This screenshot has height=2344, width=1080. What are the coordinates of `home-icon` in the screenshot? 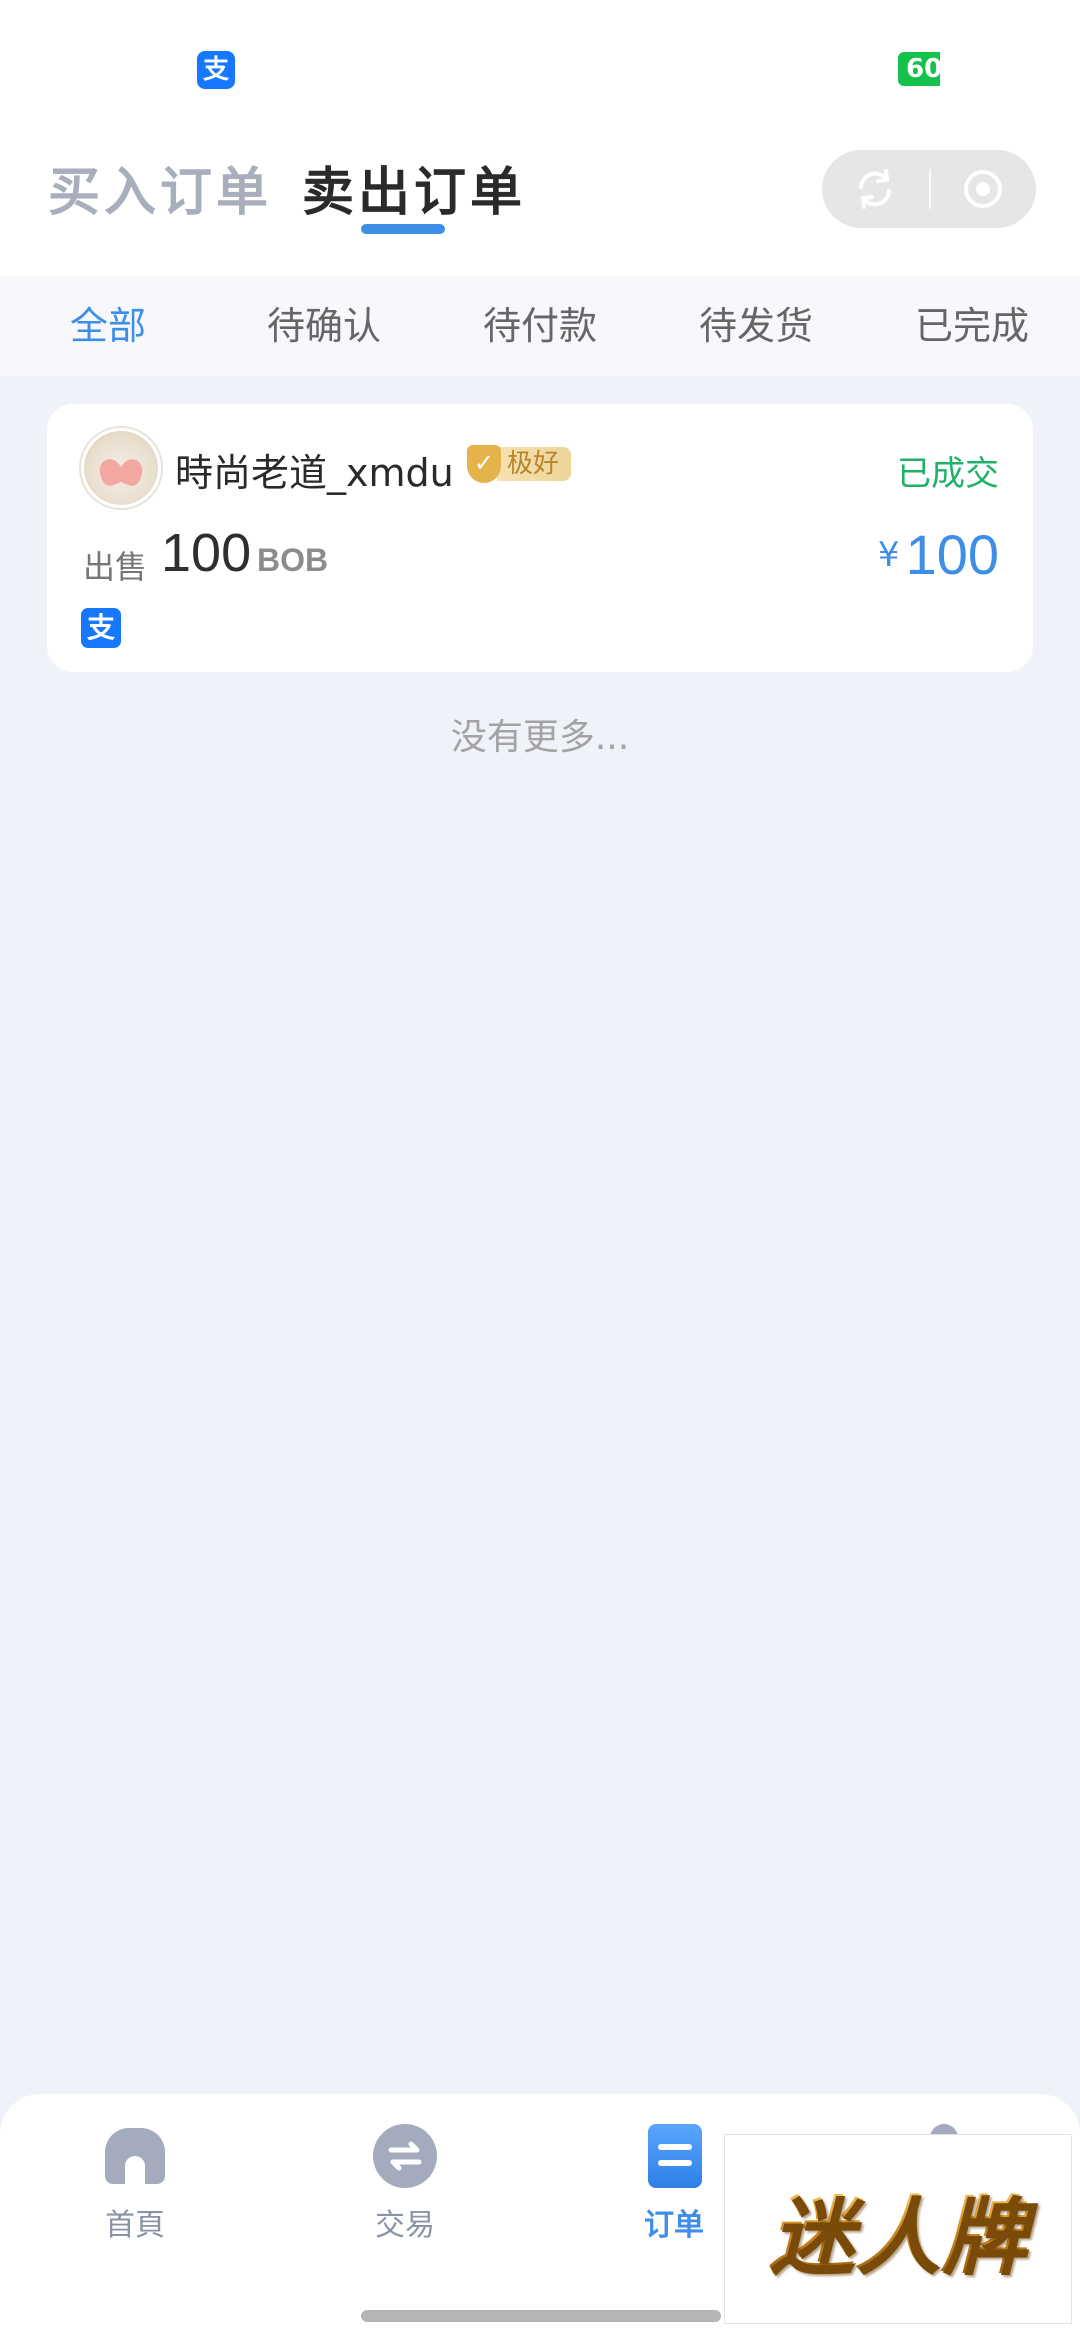 It's located at (135, 2156).